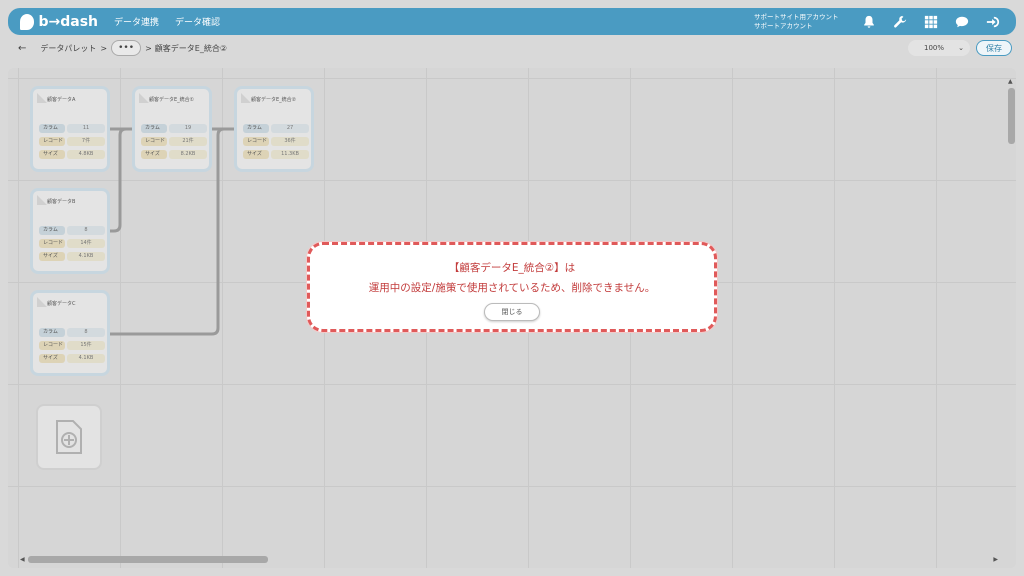  I want to click on column-value: 19, so click(188, 128).